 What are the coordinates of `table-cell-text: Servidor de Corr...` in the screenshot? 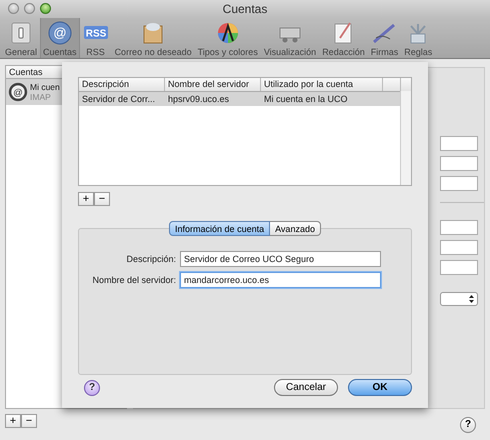 It's located at (118, 99).